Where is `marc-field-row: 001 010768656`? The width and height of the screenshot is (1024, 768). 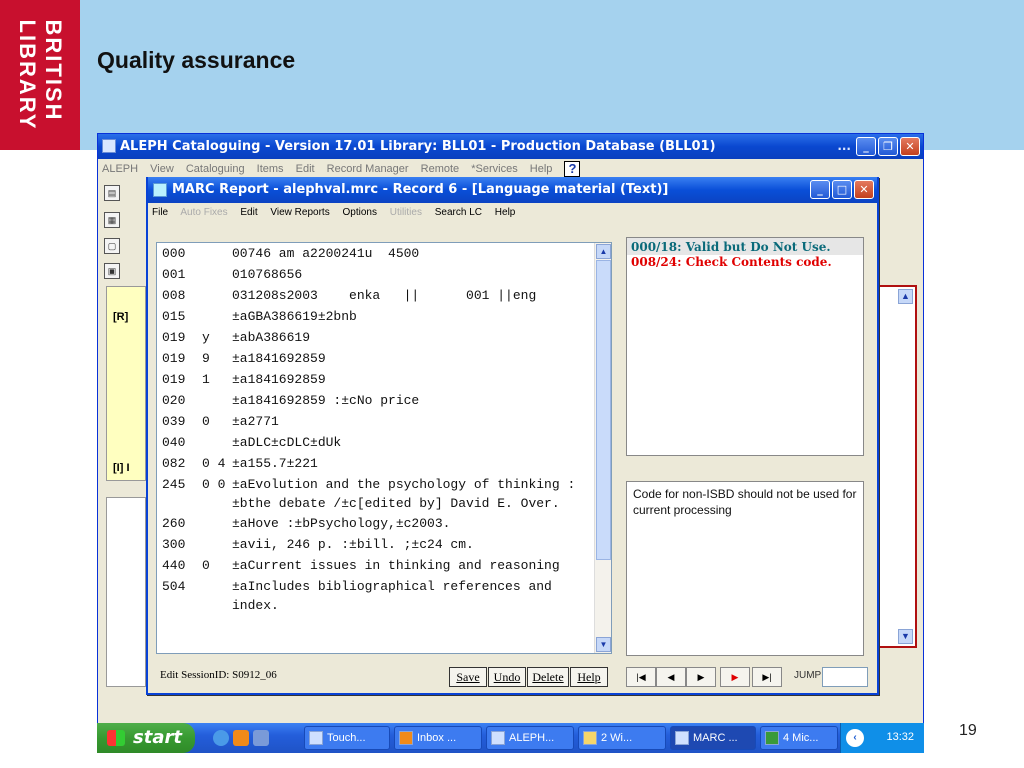 marc-field-row: 001 010768656 is located at coordinates (376, 274).